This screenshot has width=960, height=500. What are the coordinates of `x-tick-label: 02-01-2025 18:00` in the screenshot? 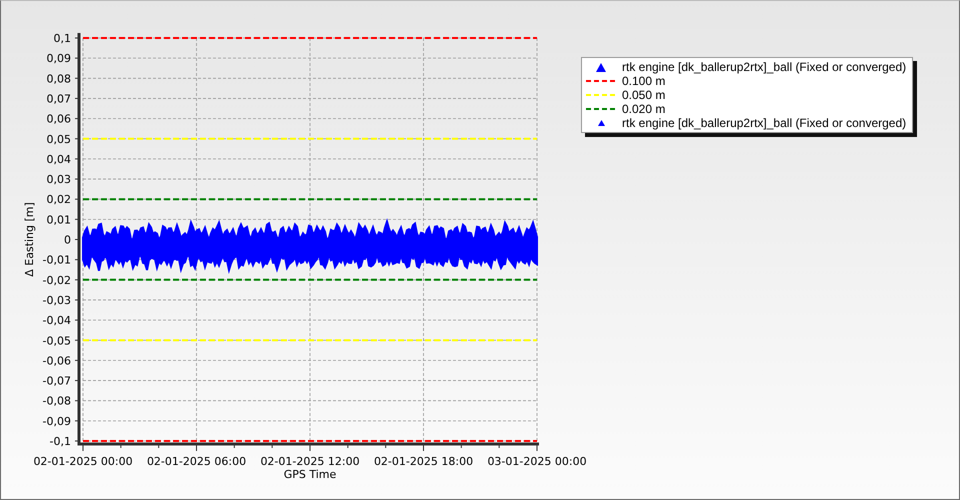 It's located at (424, 461).